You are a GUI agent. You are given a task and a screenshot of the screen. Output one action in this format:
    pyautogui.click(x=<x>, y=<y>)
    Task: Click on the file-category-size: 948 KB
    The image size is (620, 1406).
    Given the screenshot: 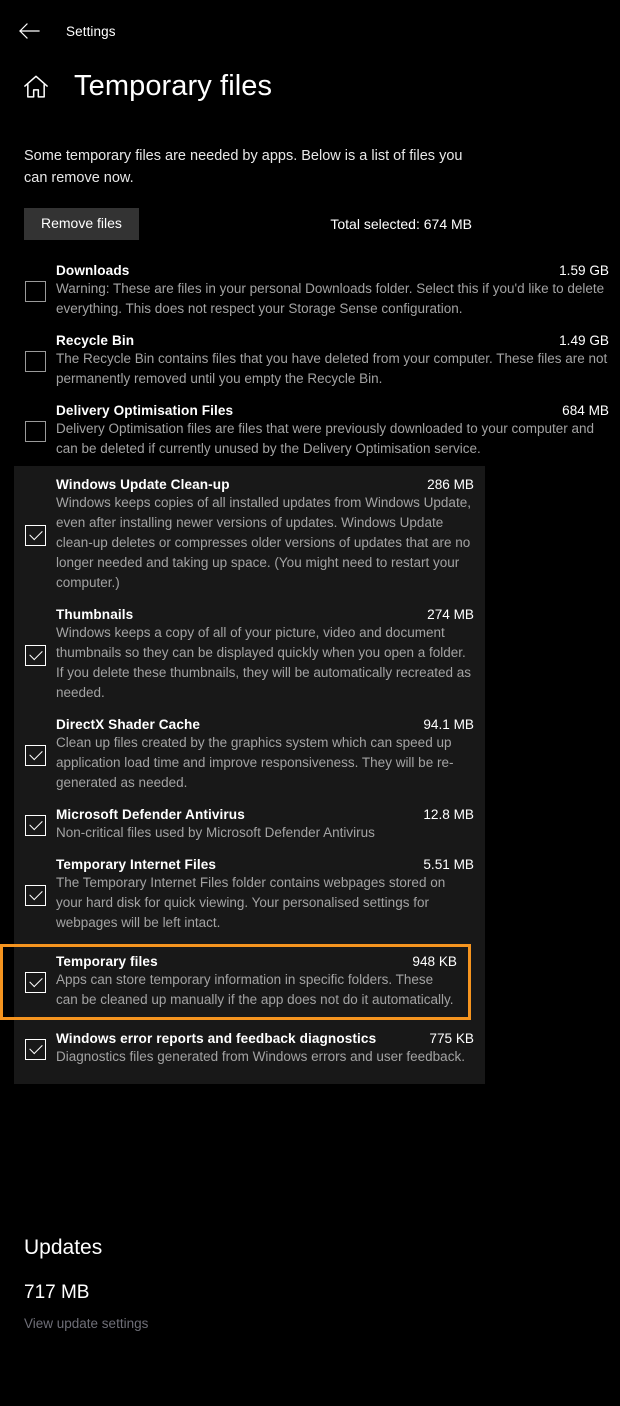 What is the action you would take?
    pyautogui.click(x=434, y=961)
    